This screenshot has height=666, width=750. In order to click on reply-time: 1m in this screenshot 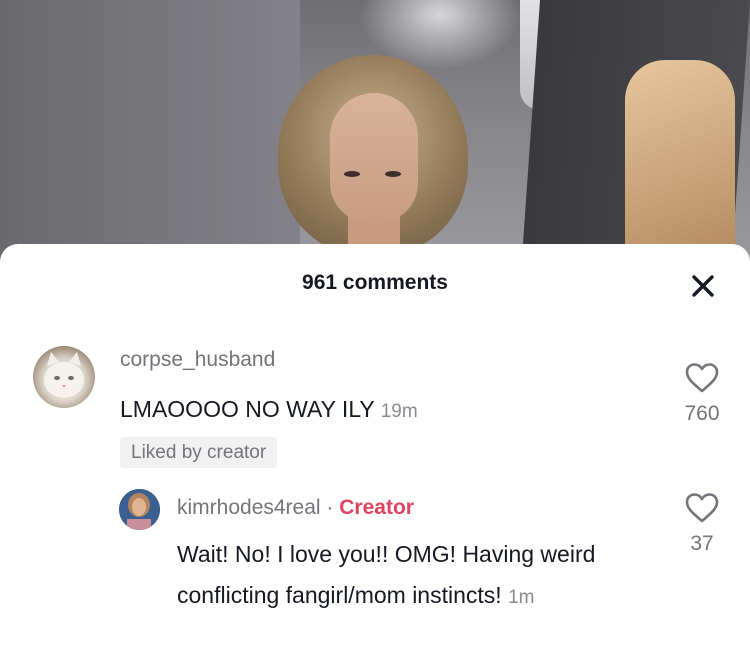, I will do `click(521, 597)`.